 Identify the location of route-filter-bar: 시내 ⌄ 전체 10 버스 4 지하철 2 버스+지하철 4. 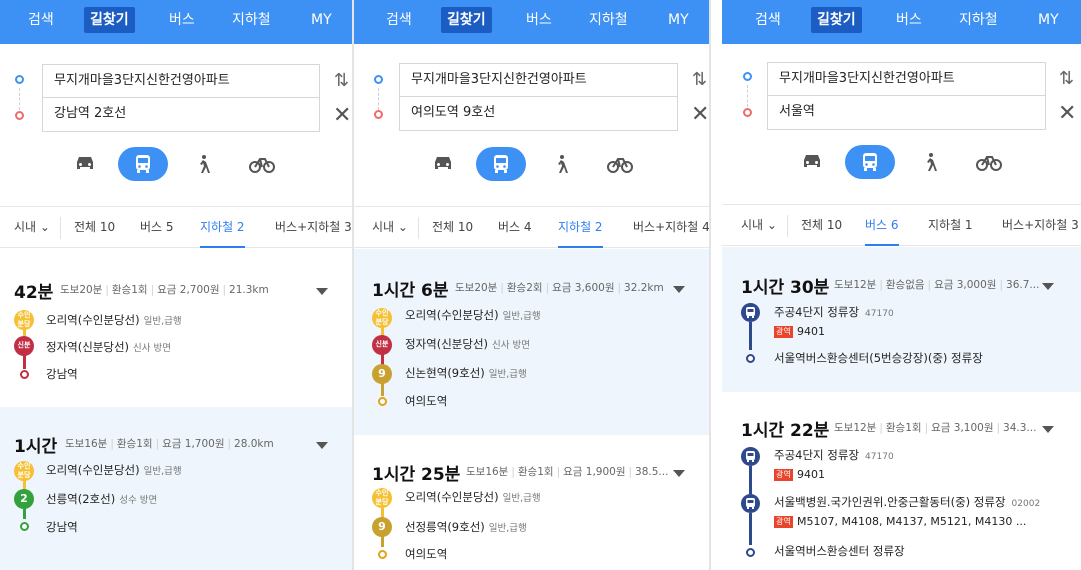
(531, 227).